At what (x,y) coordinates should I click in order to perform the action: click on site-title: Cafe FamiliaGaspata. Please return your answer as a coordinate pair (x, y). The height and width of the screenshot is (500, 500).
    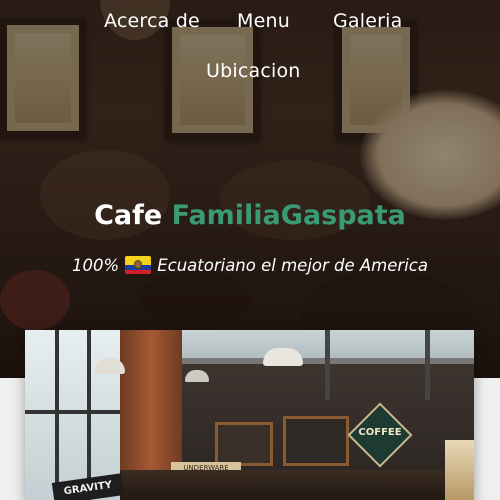
    Looking at the image, I should click on (250, 215).